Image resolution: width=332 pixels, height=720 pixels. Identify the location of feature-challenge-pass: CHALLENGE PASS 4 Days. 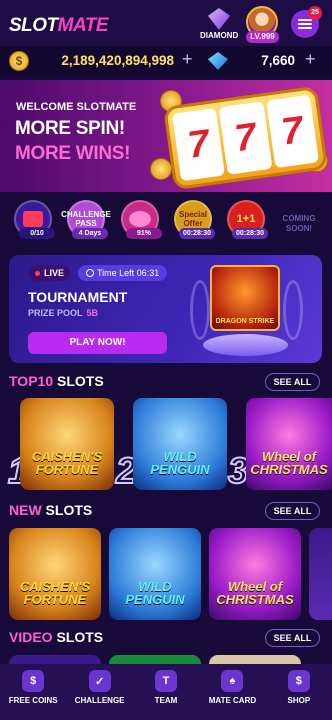
(86, 219).